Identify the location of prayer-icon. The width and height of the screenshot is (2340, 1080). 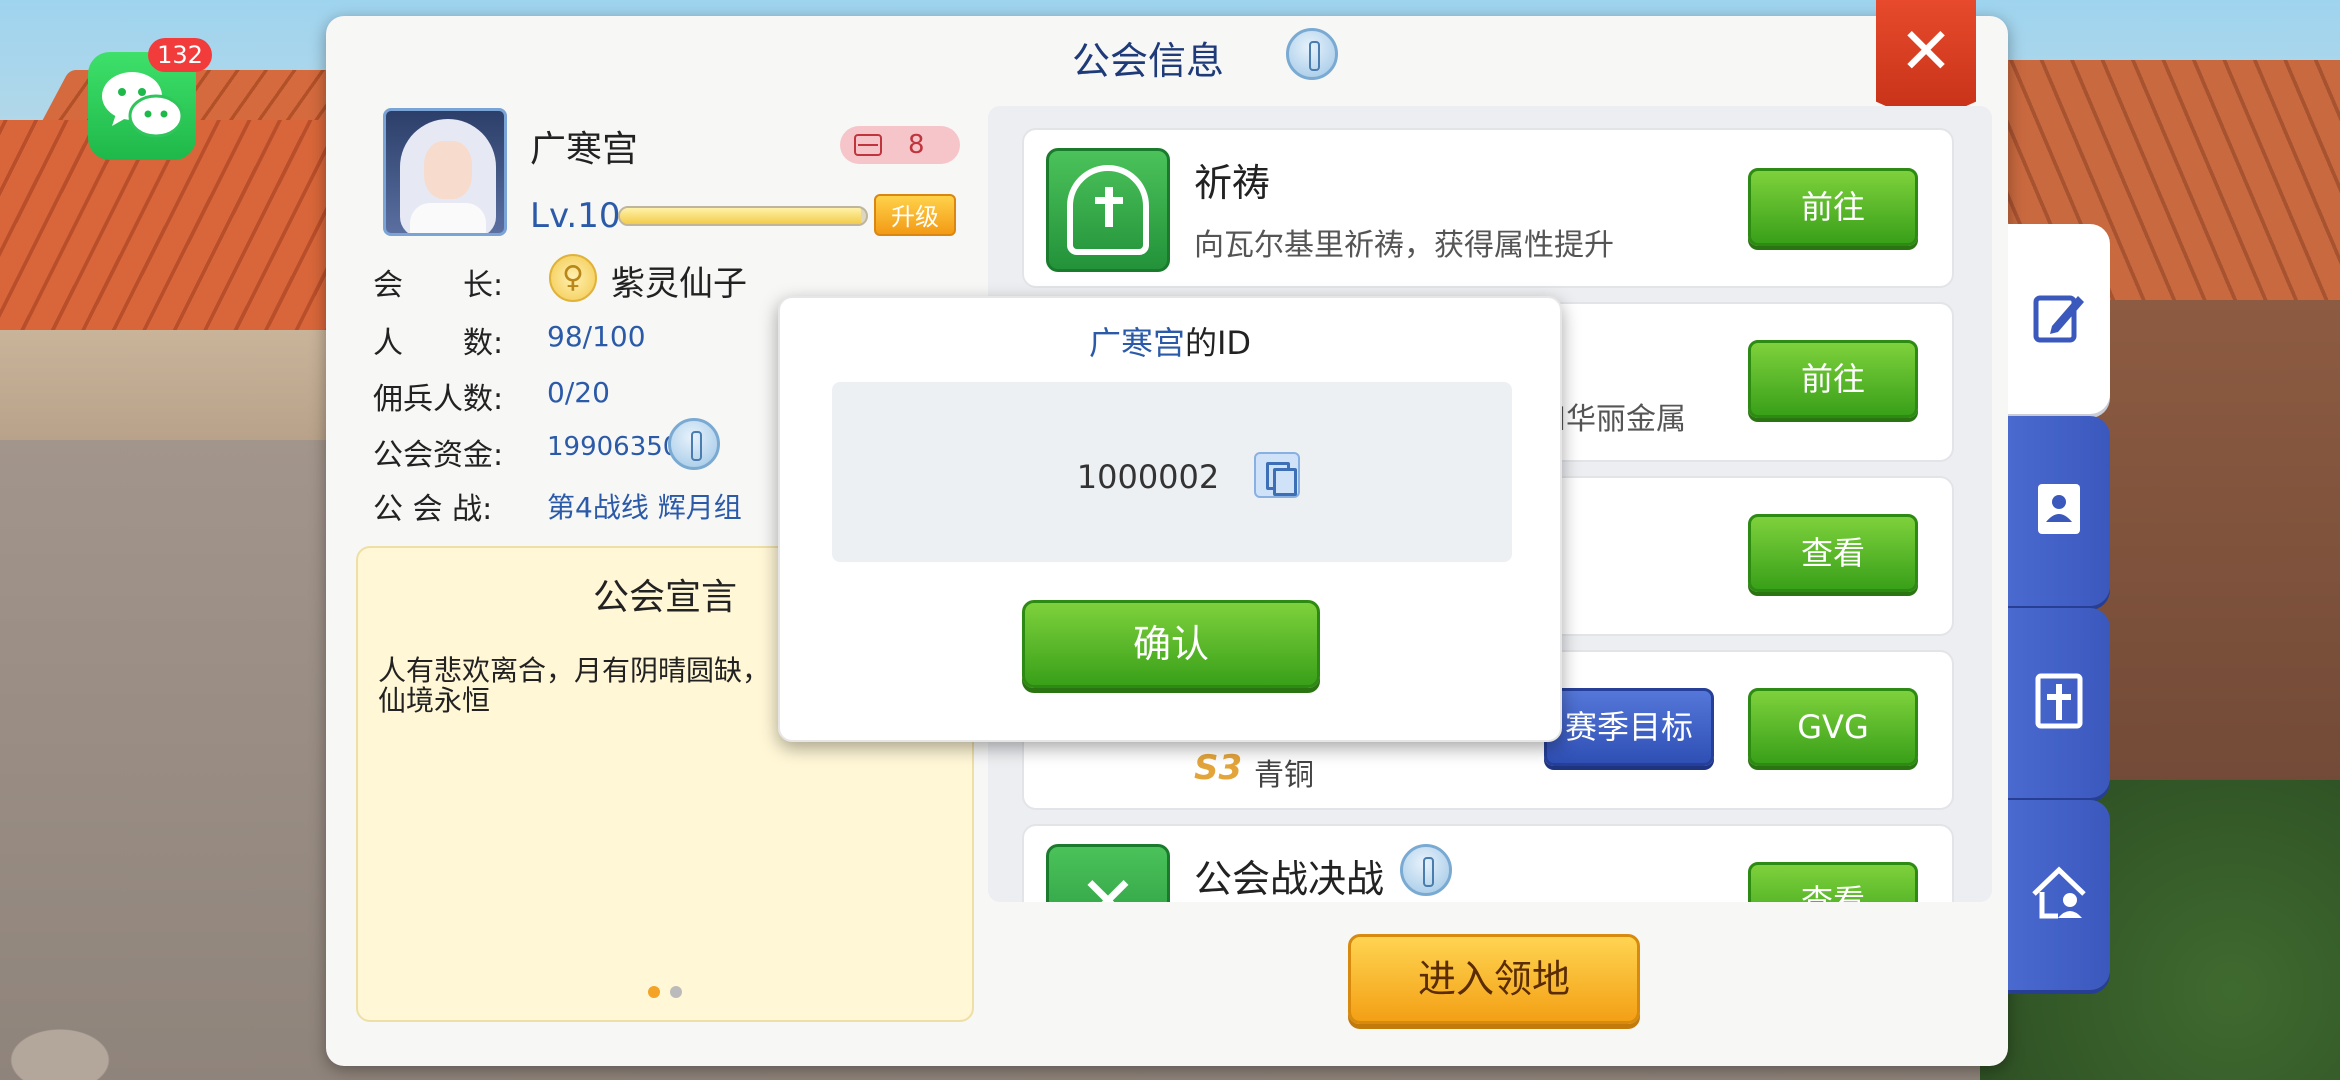
(1108, 210).